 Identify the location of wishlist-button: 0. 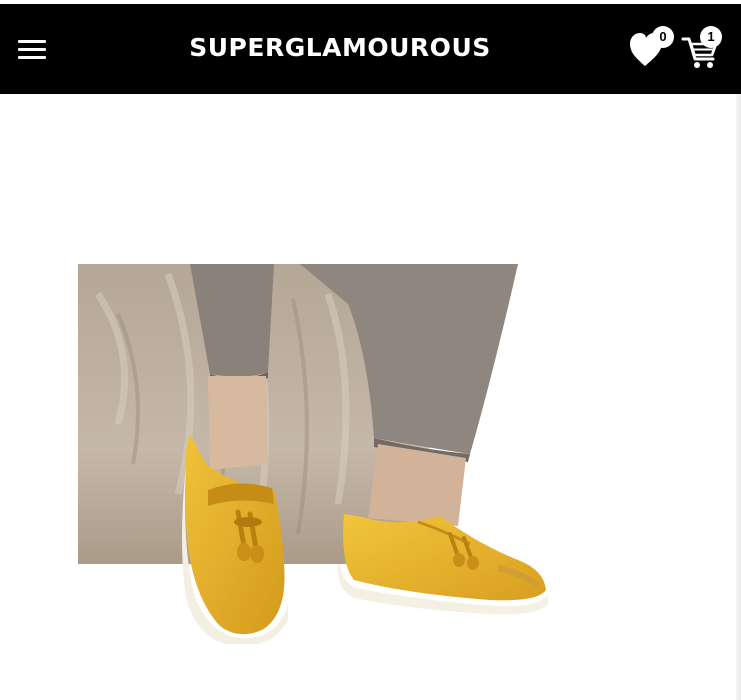
(652, 48).